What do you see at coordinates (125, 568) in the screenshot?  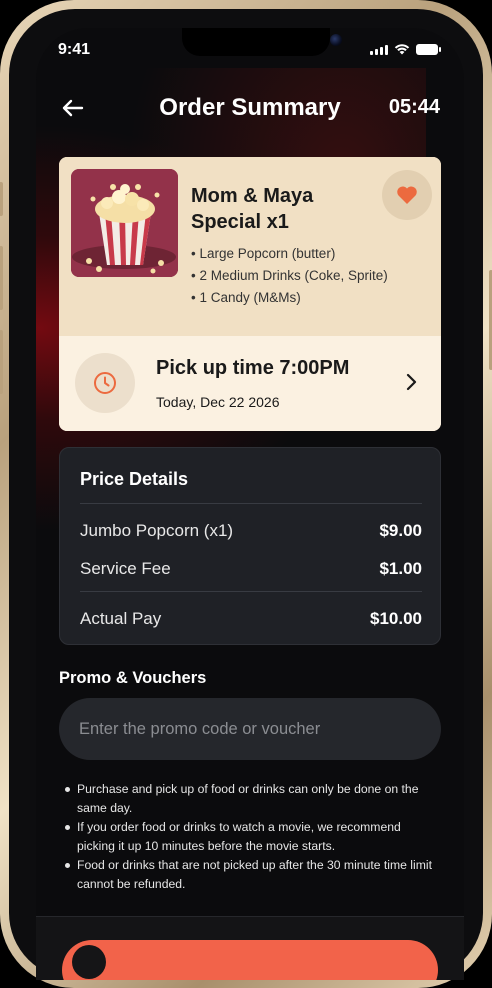 I see `price-row-label: Service Fee` at bounding box center [125, 568].